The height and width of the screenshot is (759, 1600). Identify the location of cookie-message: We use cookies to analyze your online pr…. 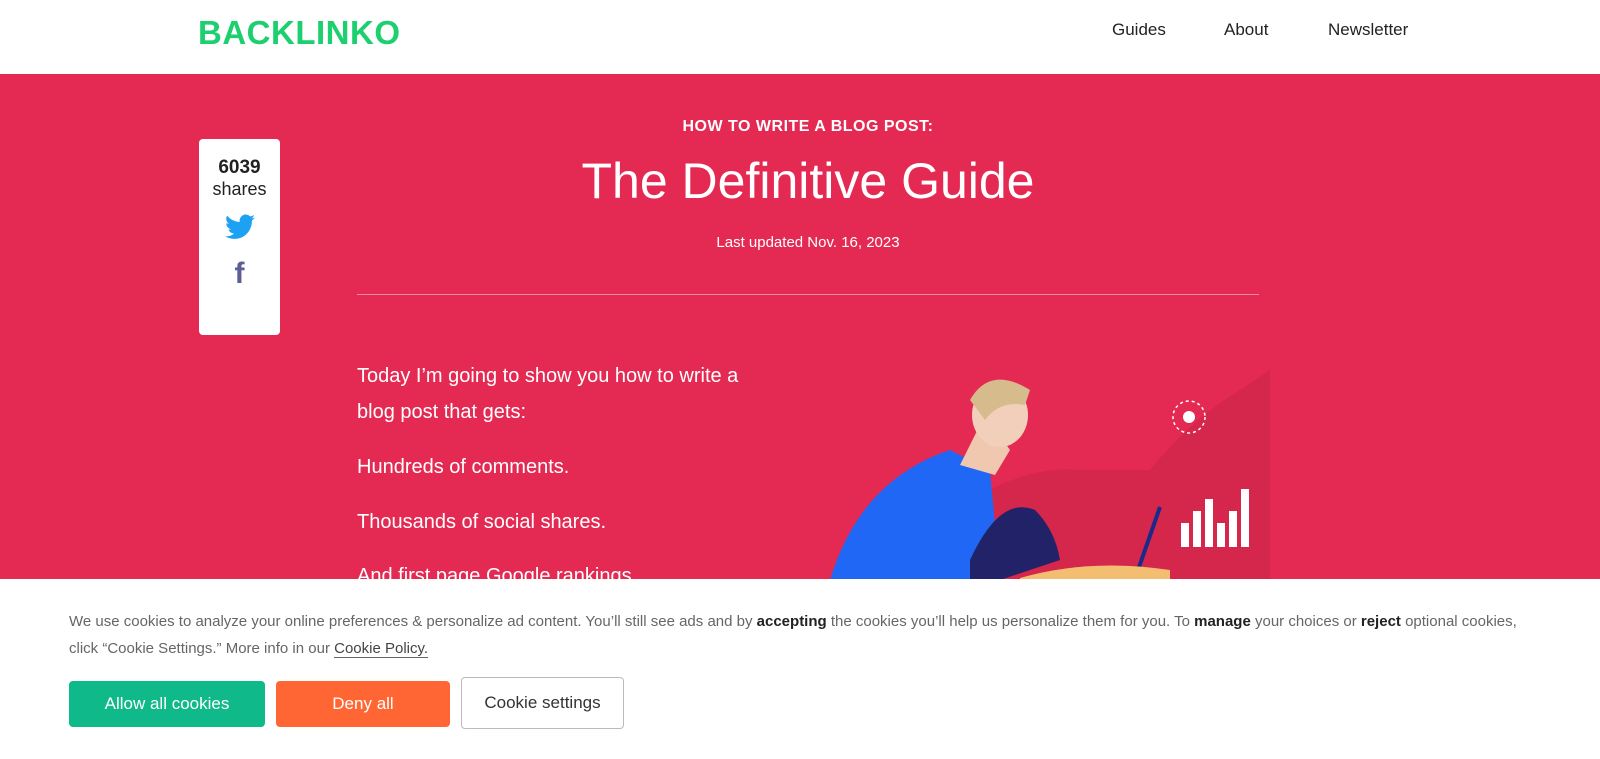
(793, 635).